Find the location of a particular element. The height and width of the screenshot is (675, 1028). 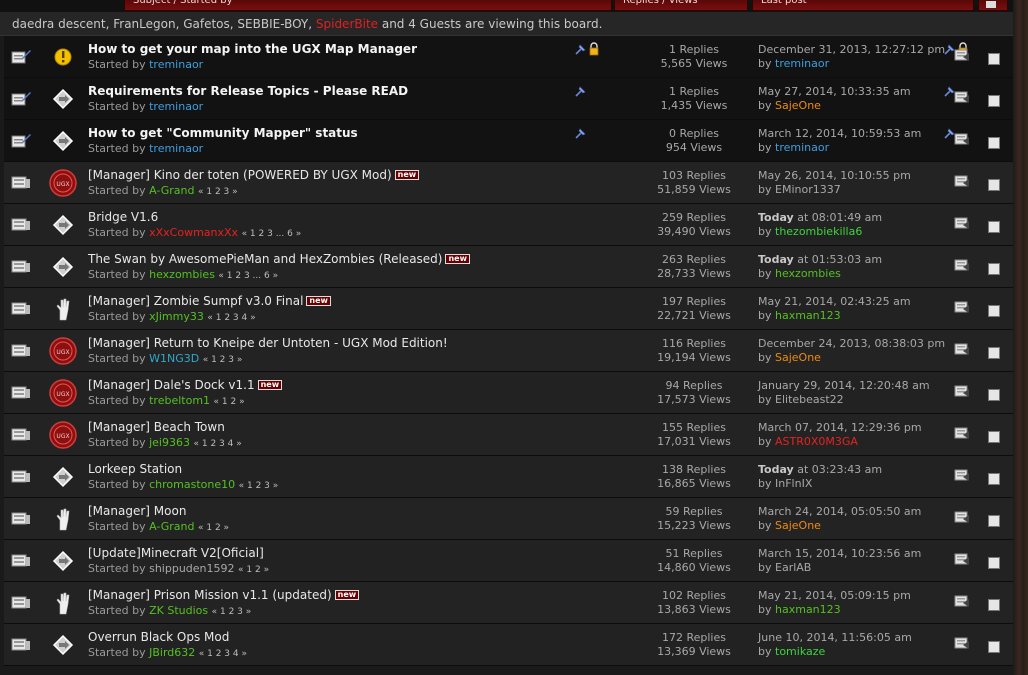

topic-title-link: [Manager] Moon is located at coordinates (137, 511).